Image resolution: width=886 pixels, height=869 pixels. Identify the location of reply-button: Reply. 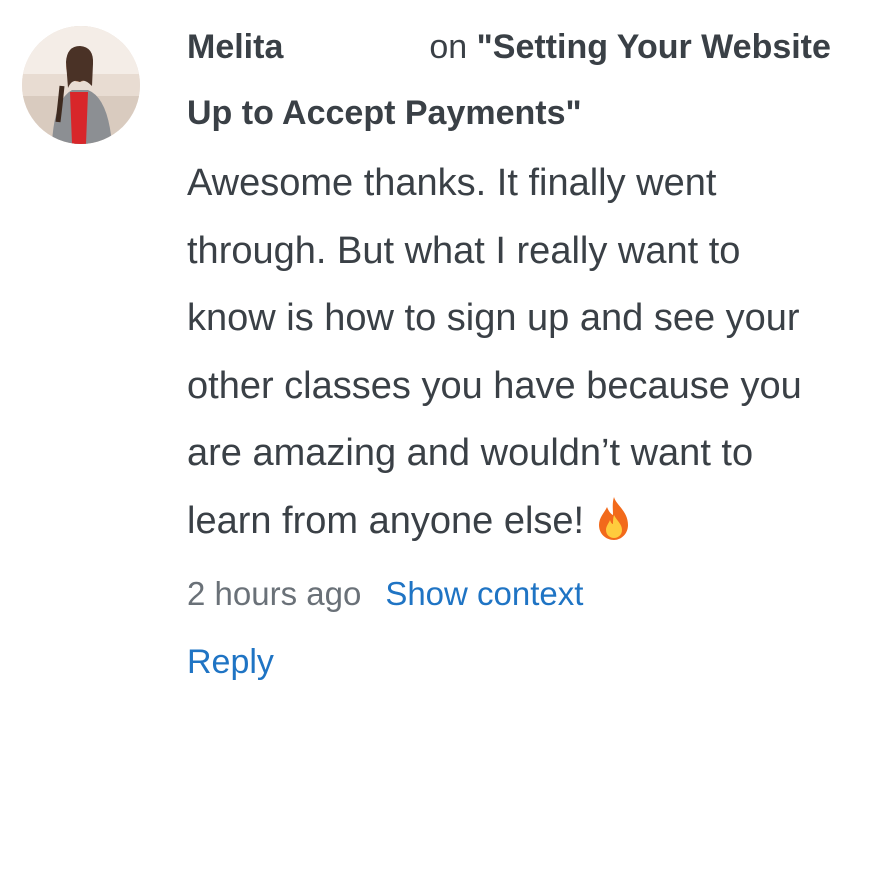
(522, 662).